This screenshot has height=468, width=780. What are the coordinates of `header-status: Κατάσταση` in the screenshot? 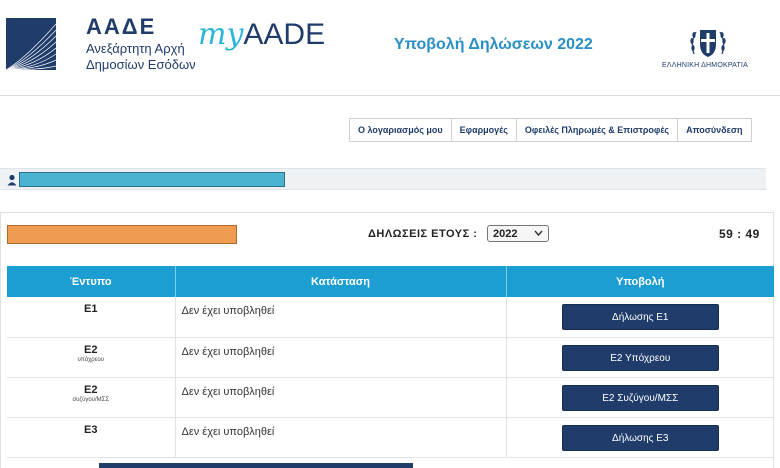 It's located at (341, 281).